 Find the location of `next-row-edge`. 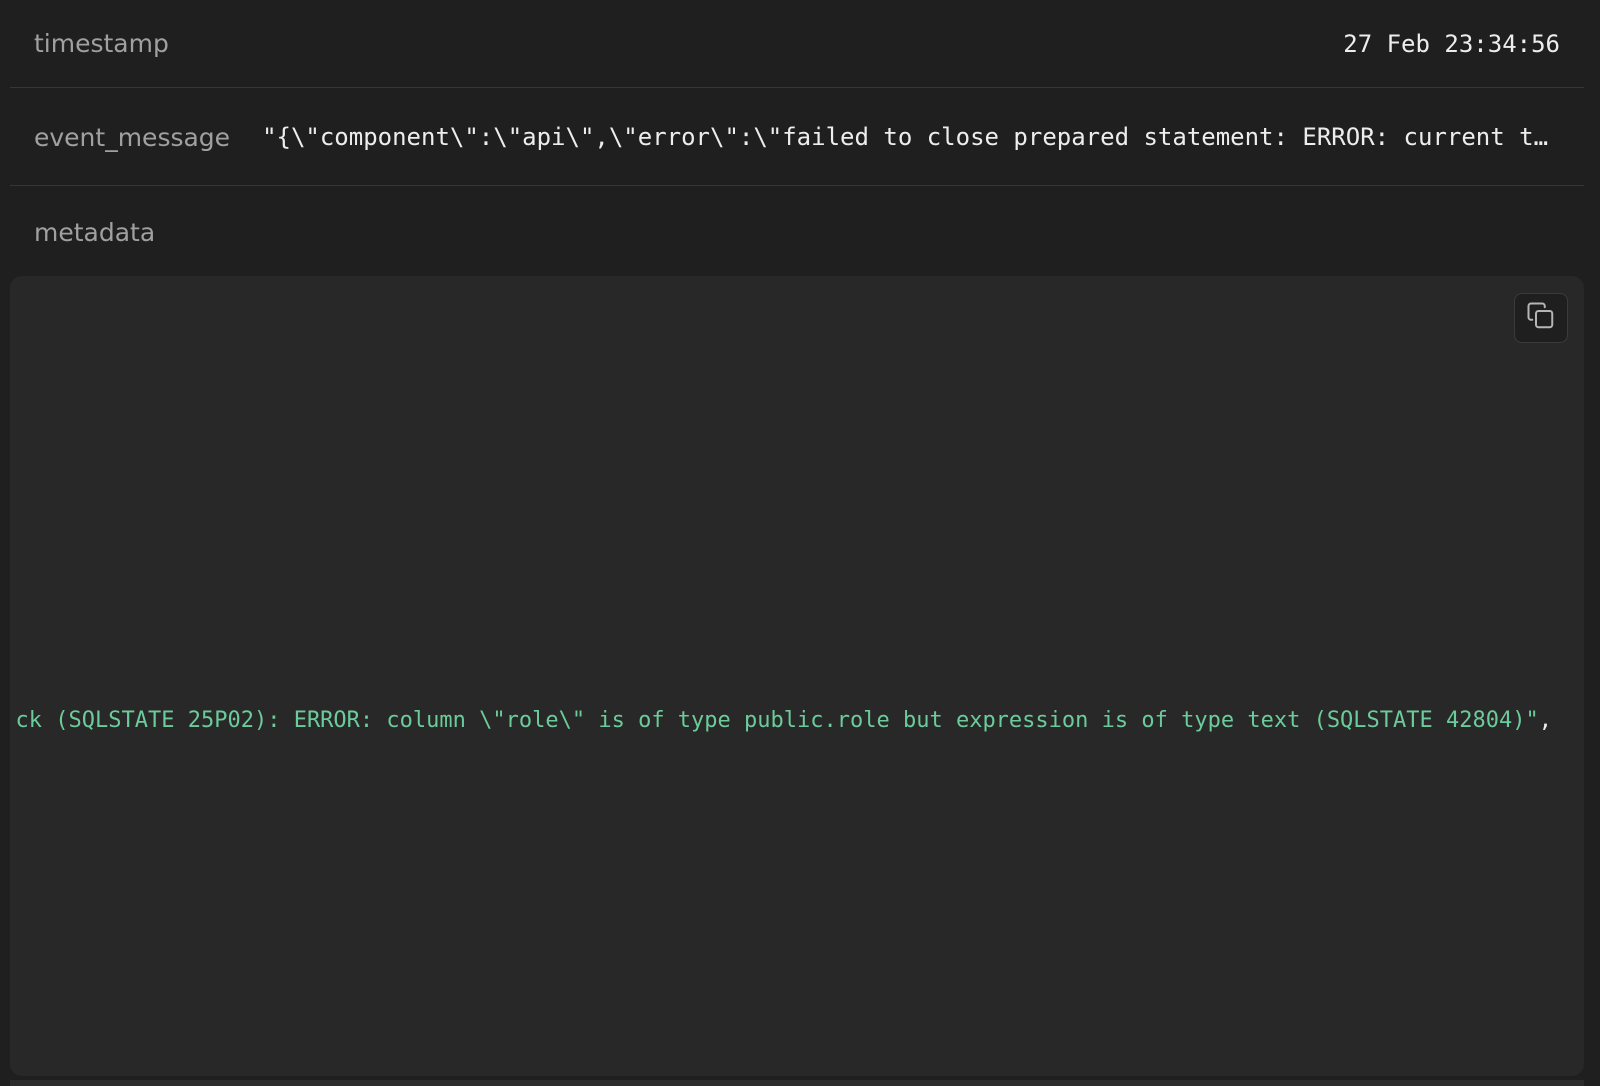

next-row-edge is located at coordinates (797, 1083).